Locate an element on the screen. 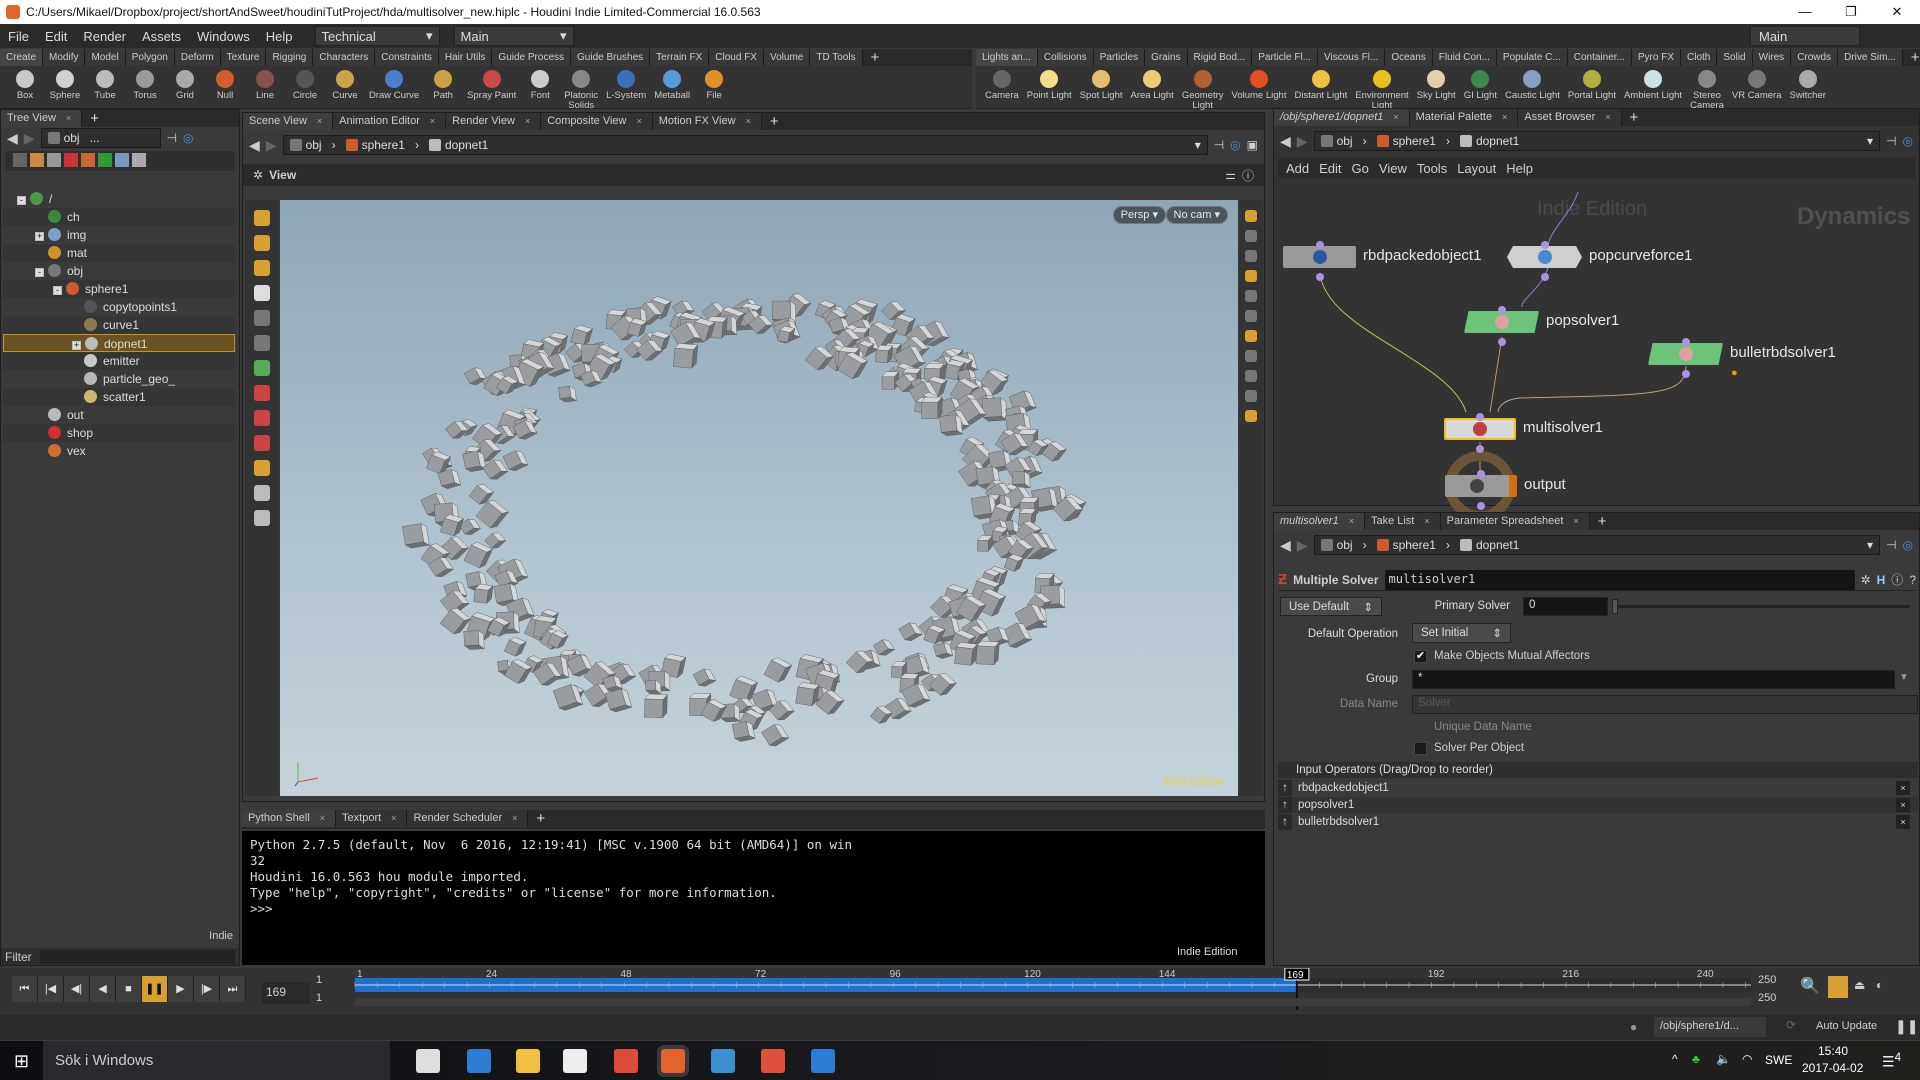 Image resolution: width=1920 pixels, height=1080 pixels. chrome-icon is located at coordinates (626, 1061).